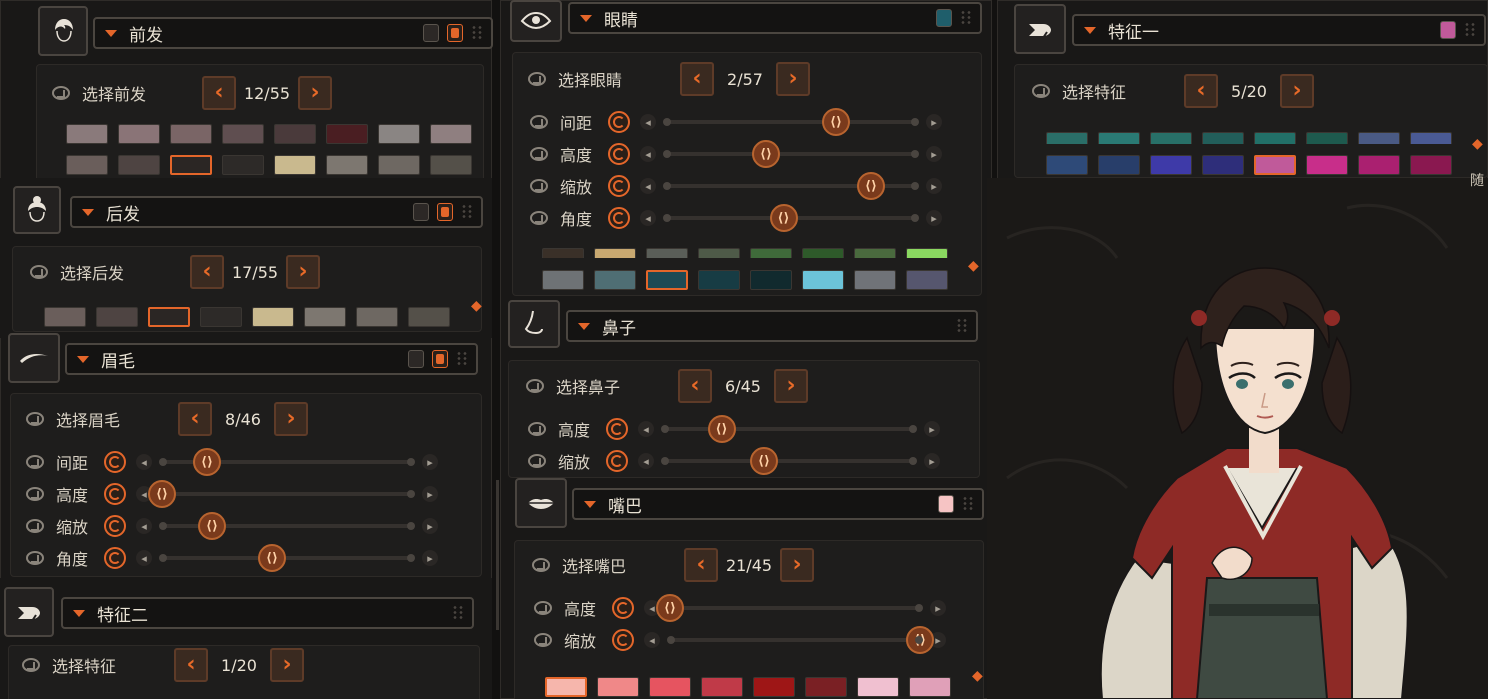 This screenshot has height=699, width=1488. Describe the element at coordinates (431, 33) in the screenshot. I see `bangs-color-swatch` at that location.